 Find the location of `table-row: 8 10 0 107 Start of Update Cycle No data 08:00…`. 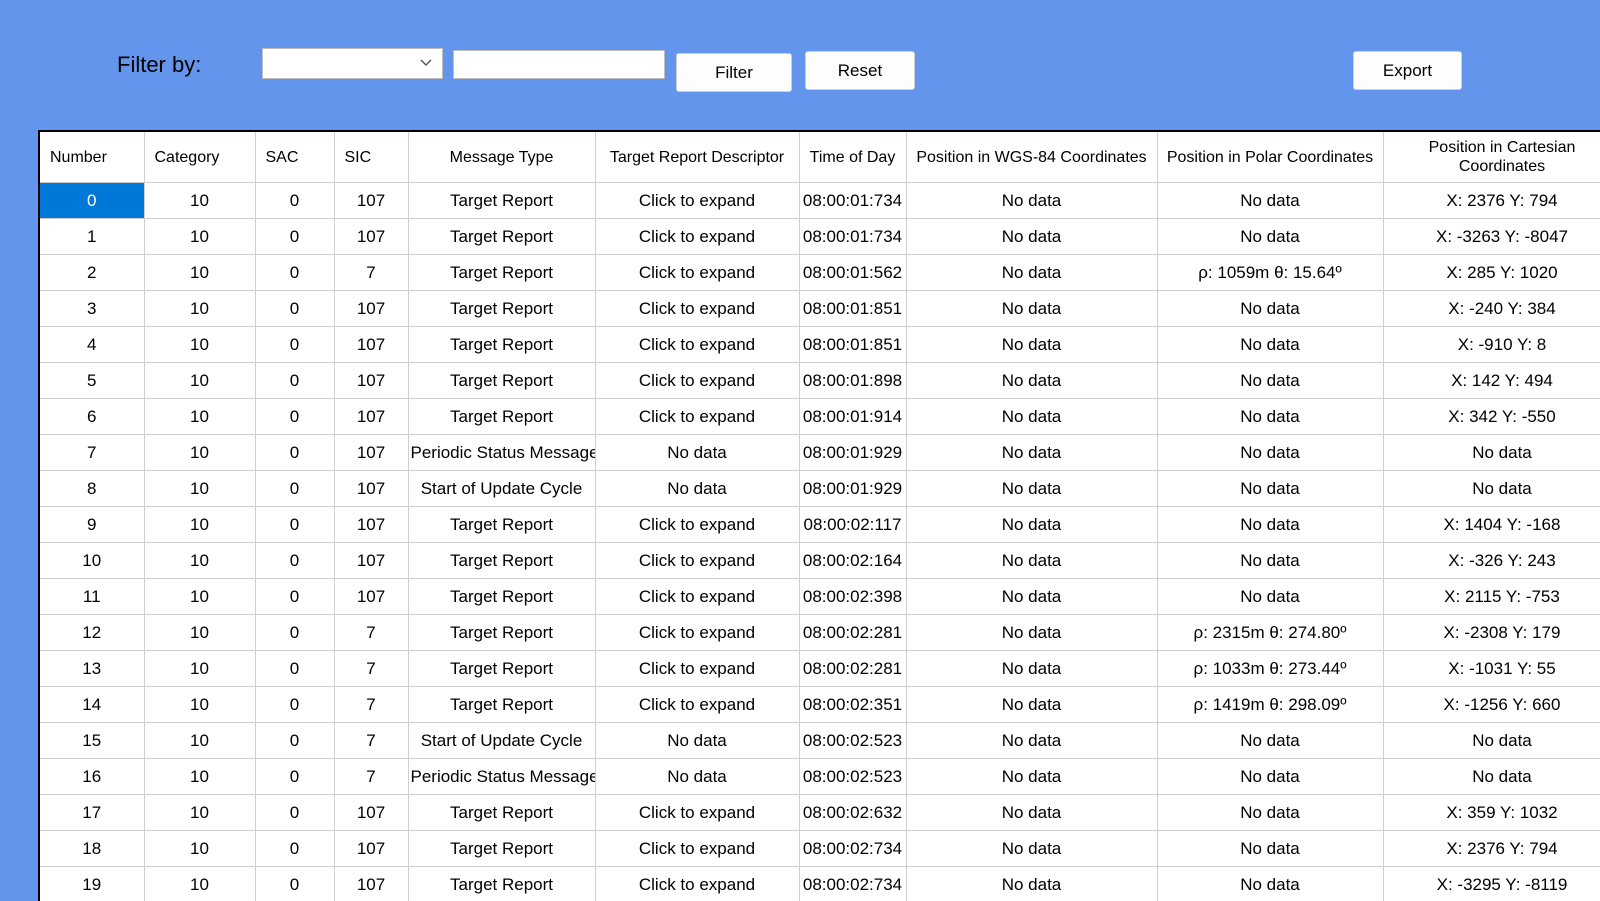

table-row: 8 10 0 107 Start of Update Cycle No data 08:00… is located at coordinates (820, 488).